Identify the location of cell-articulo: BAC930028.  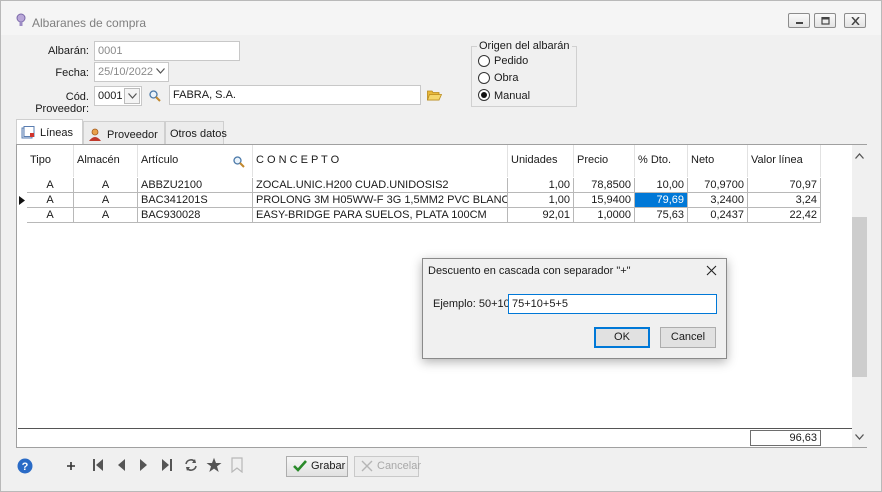
(195, 215).